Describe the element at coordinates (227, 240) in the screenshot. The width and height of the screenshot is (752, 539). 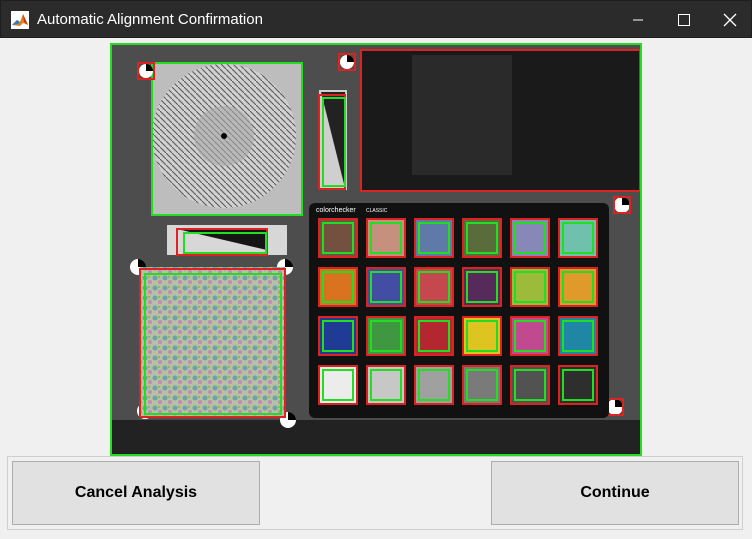
I see `horizontal-edge-target` at that location.